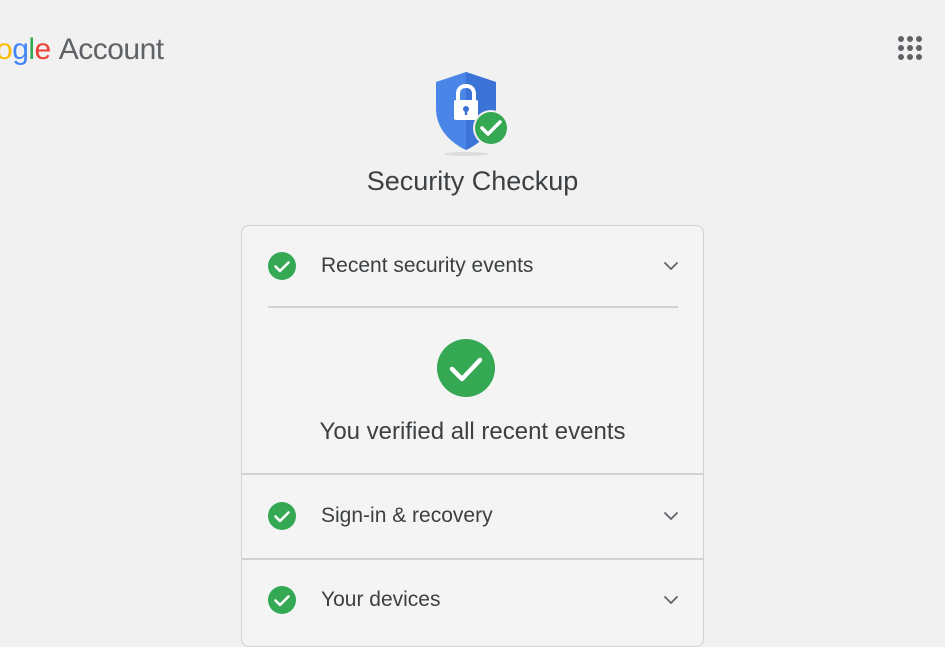  I want to click on page-title: Security Checkup, so click(472, 181).